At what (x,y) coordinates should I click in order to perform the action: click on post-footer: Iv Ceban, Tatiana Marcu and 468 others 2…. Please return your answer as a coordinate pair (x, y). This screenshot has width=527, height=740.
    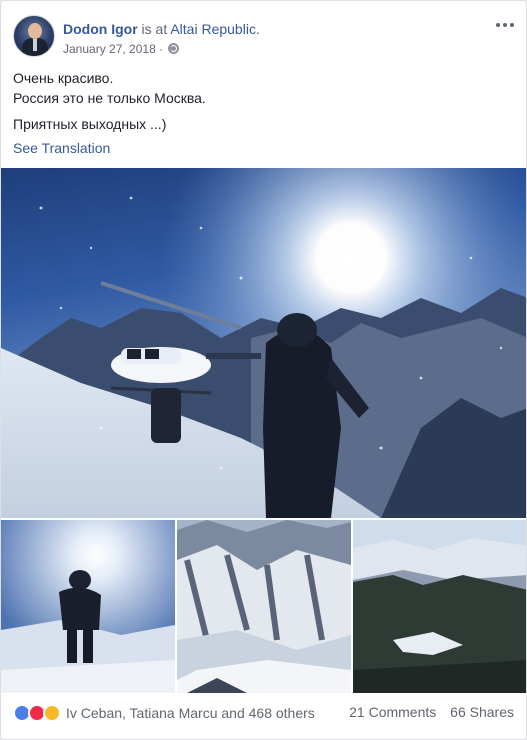
    Looking at the image, I should click on (263, 715).